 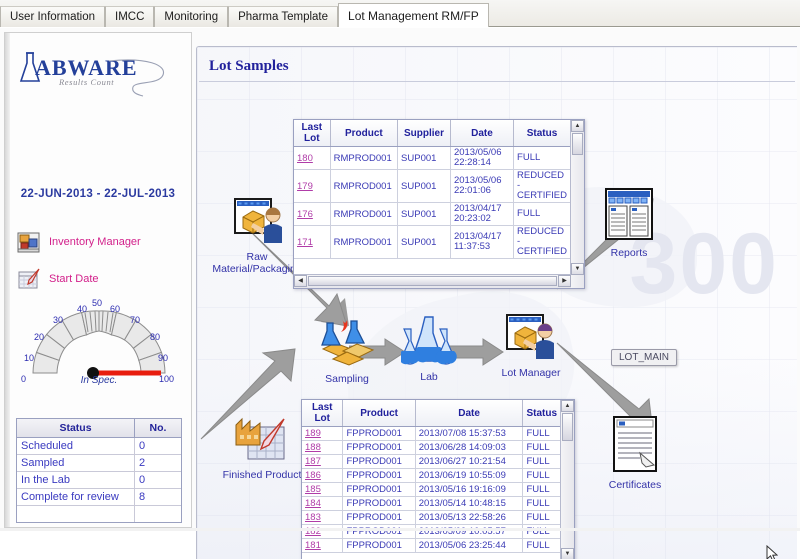 What do you see at coordinates (79, 242) in the screenshot?
I see `sidebar-link-inventory-manager: Inventory Manager` at bounding box center [79, 242].